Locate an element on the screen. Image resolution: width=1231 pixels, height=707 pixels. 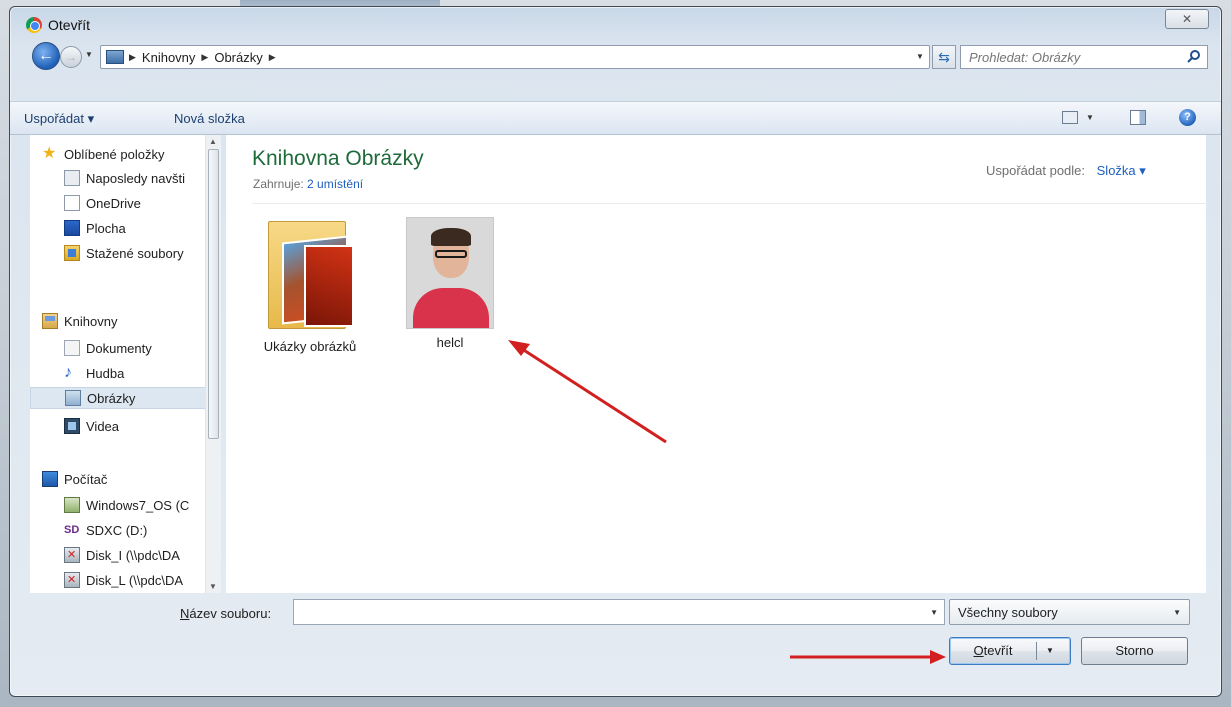
filename-label: Název souboru: is located at coordinates (226, 613).